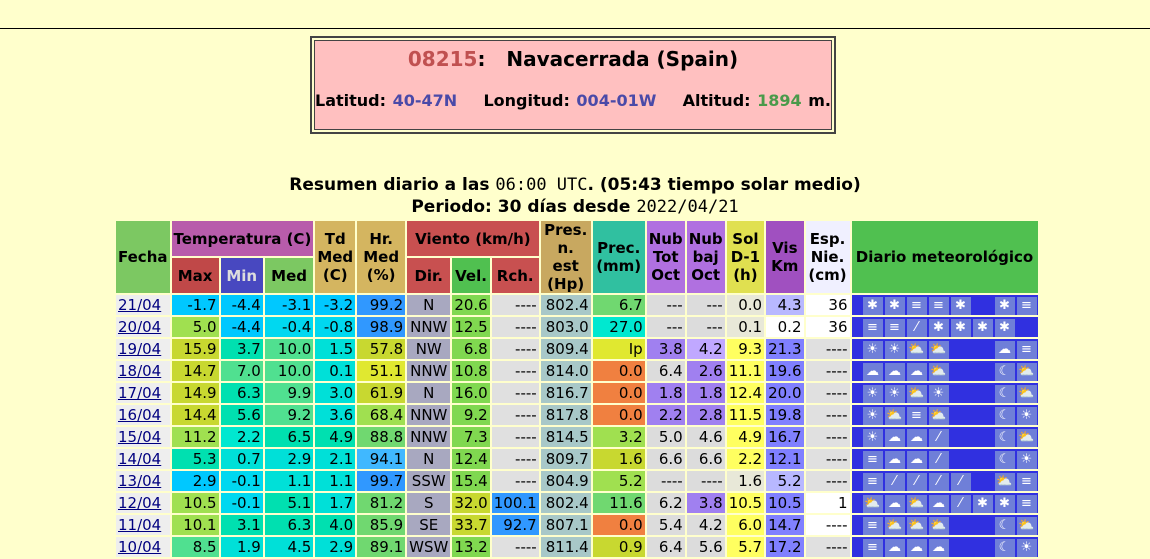  I want to click on date-cell: 19/04, so click(143, 349).